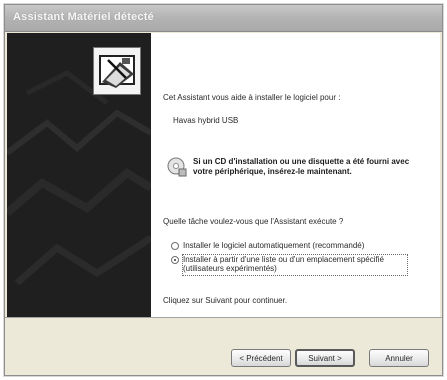 This screenshot has width=447, height=380. Describe the element at coordinates (325, 358) in the screenshot. I see `next-button: Suivant >` at that location.